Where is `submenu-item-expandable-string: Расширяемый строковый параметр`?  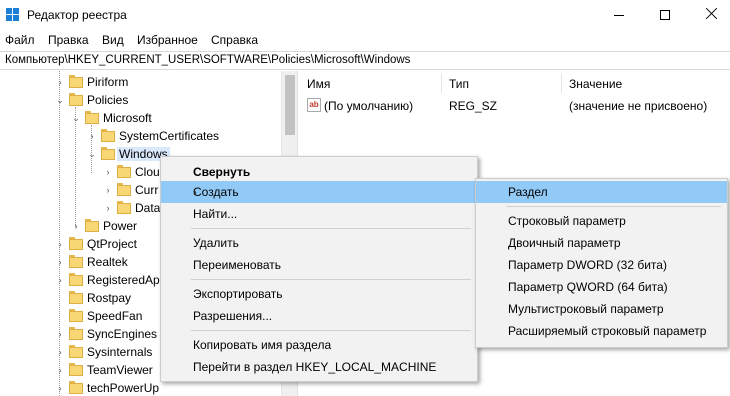
submenu-item-expandable-string: Расширяемый строковый параметр is located at coordinates (601, 331).